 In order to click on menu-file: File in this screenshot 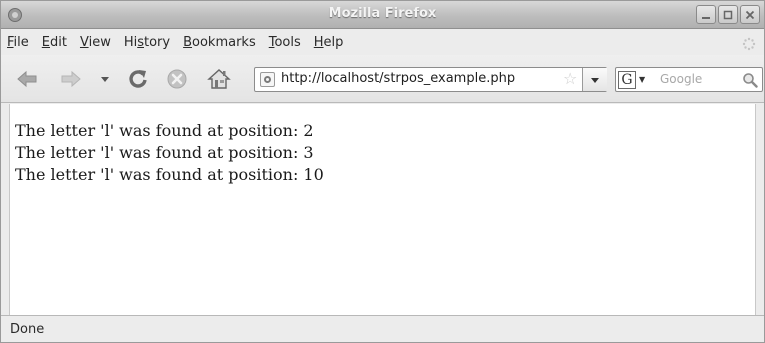, I will do `click(18, 42)`.